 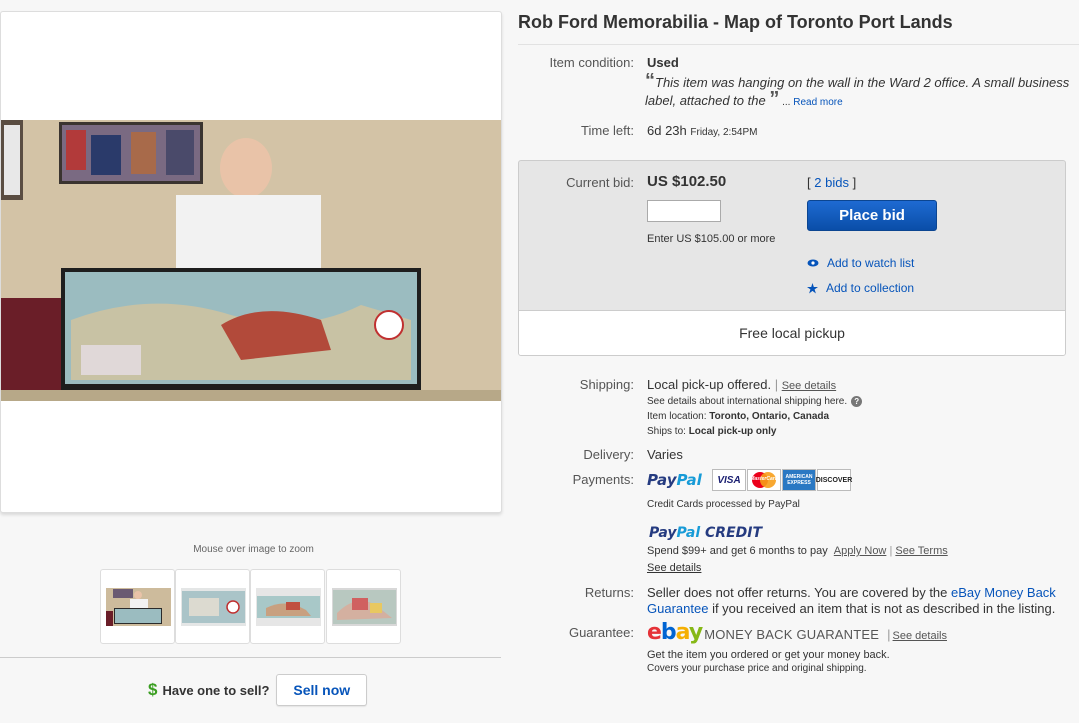 I want to click on bid-history-link: 2 bids, so click(x=831, y=182).